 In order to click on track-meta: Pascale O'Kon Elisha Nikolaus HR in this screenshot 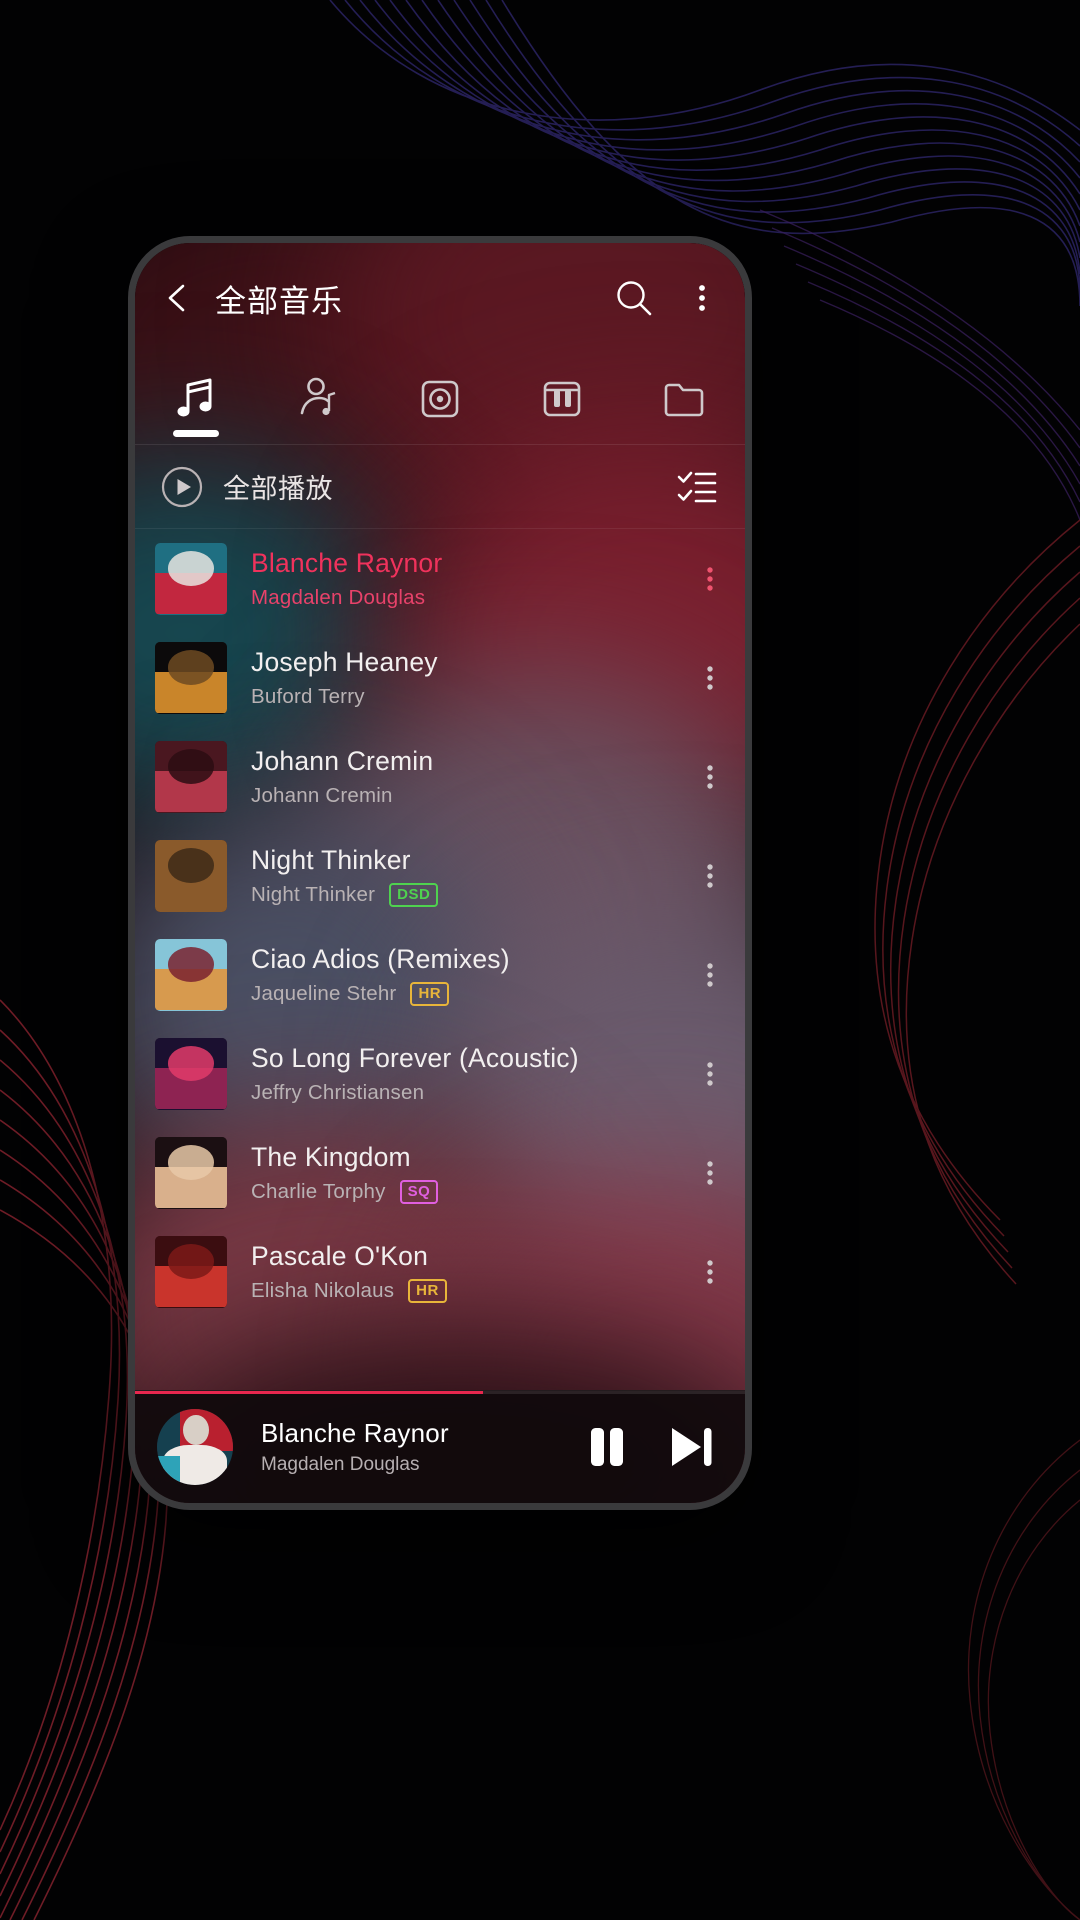, I will do `click(467, 1272)`.